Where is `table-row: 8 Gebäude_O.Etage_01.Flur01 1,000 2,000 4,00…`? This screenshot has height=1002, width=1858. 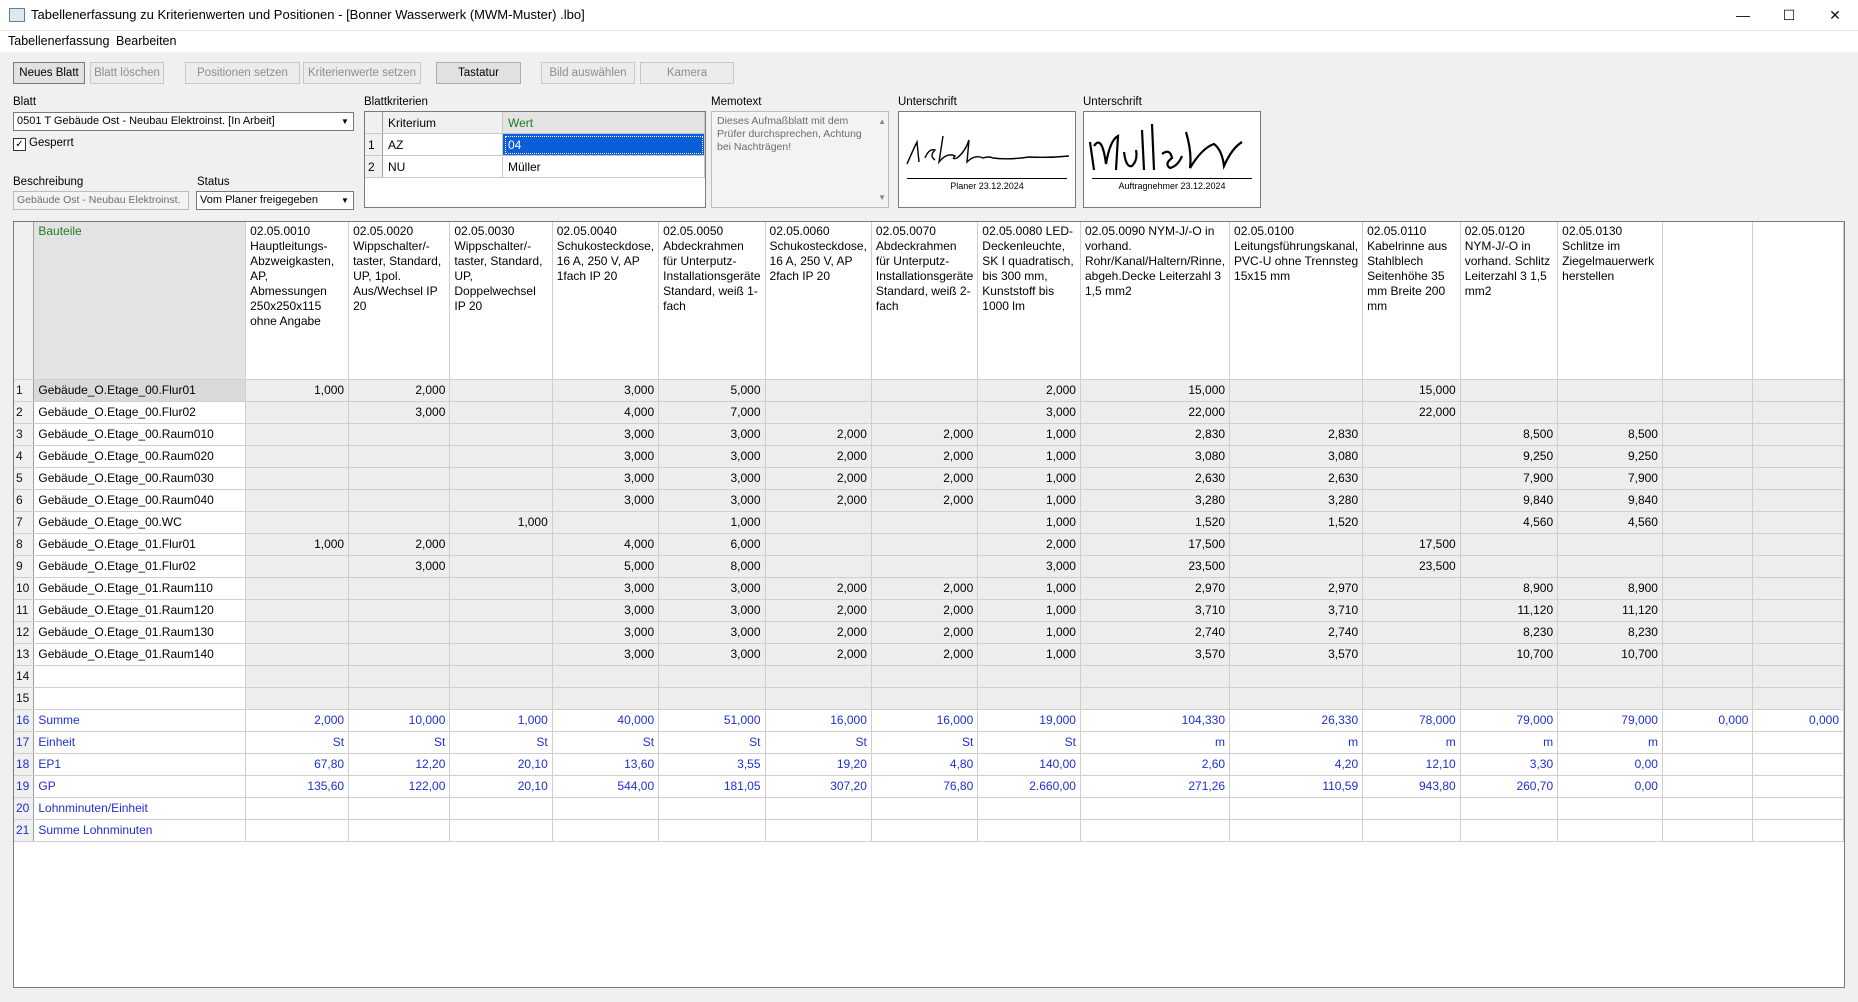 table-row: 8 Gebäude_O.Etage_01.Flur01 1,000 2,000 4,00… is located at coordinates (929, 544).